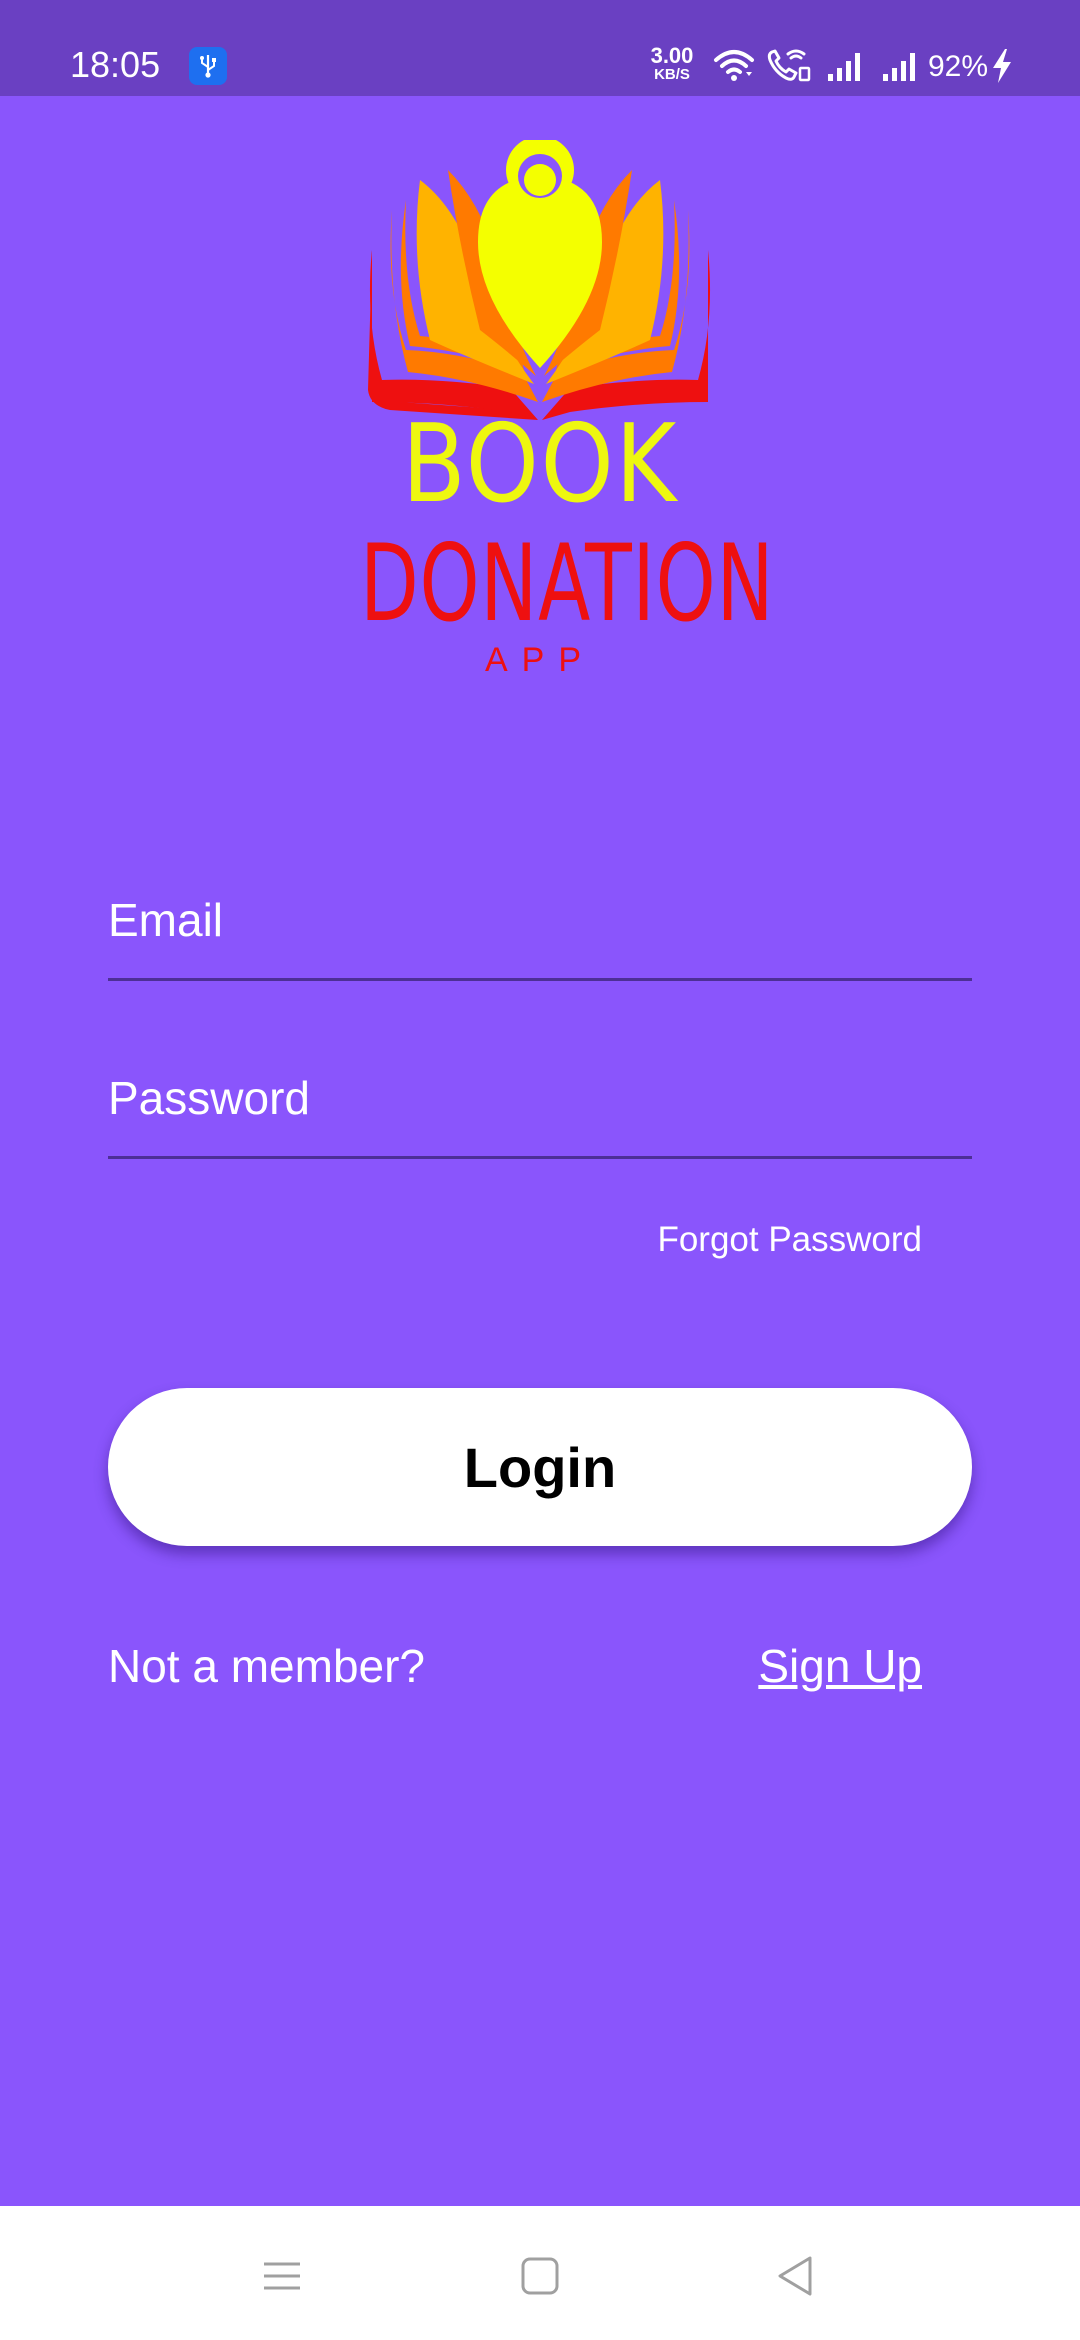  What do you see at coordinates (540, 1467) in the screenshot?
I see `login-button: Login` at bounding box center [540, 1467].